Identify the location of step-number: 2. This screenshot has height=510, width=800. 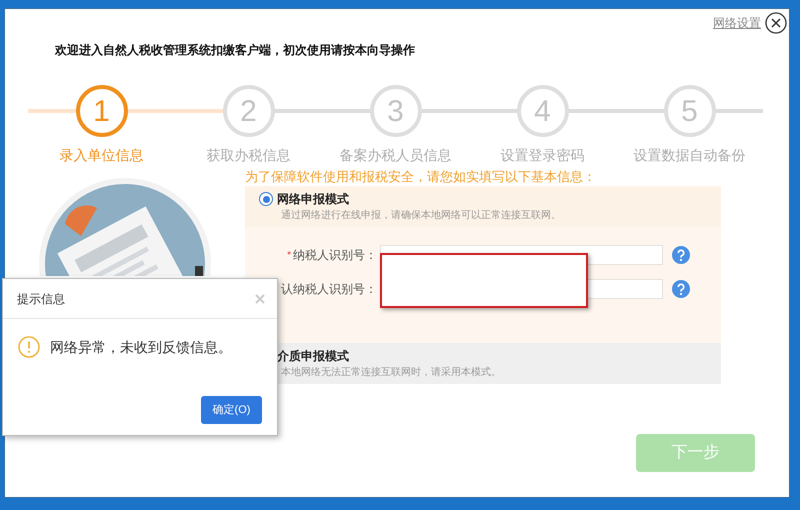
(248, 111).